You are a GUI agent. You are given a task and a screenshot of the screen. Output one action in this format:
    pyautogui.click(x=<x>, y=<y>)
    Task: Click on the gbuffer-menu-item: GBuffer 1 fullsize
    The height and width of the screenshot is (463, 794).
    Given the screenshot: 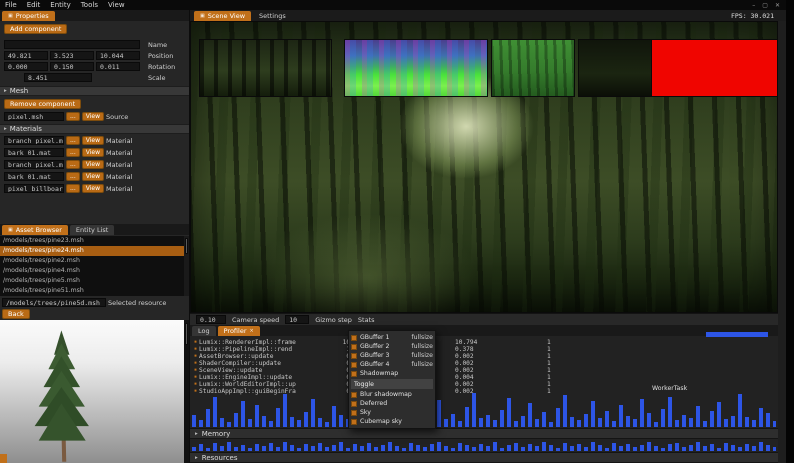 What is the action you would take?
    pyautogui.click(x=392, y=337)
    